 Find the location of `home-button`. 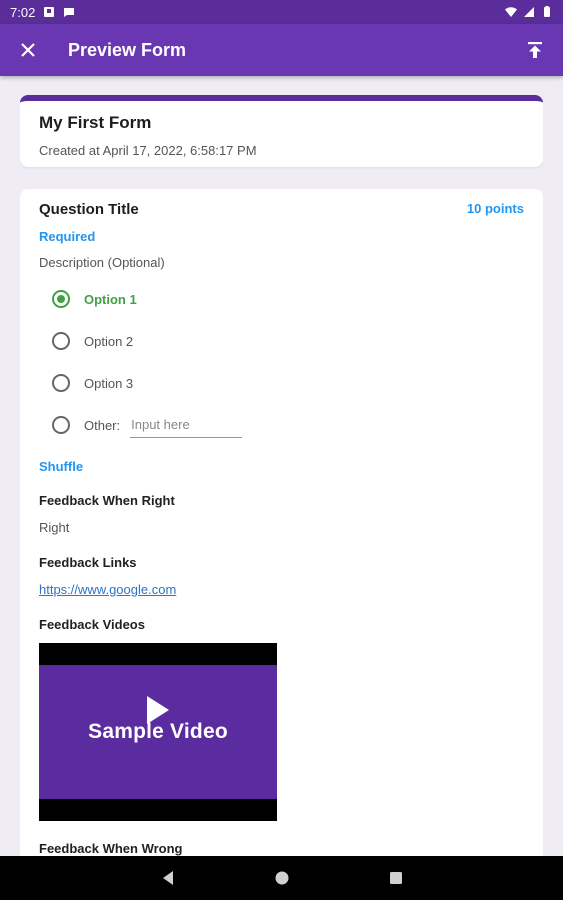

home-button is located at coordinates (282, 878).